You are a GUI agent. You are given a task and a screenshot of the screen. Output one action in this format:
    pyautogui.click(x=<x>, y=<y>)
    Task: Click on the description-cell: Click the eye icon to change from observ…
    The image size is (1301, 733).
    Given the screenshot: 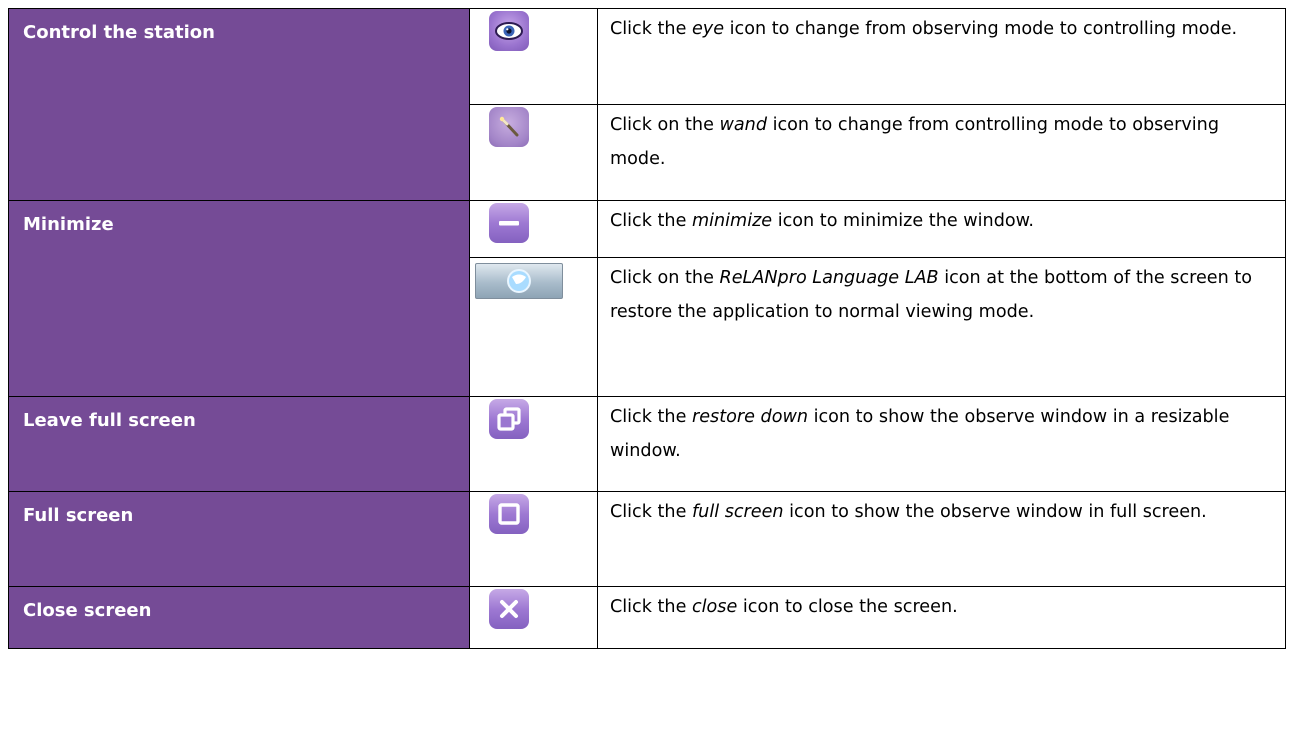 What is the action you would take?
    pyautogui.click(x=941, y=56)
    